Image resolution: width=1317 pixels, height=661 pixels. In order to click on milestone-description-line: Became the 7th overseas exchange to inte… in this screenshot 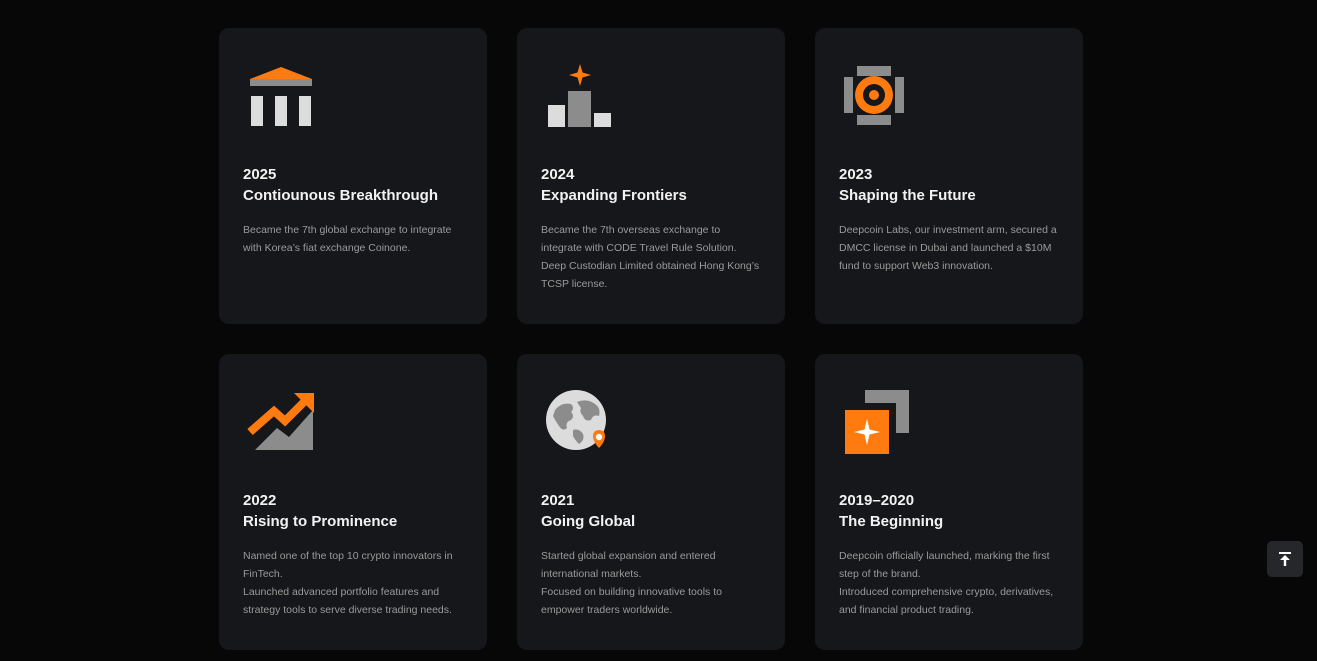, I will do `click(639, 239)`.